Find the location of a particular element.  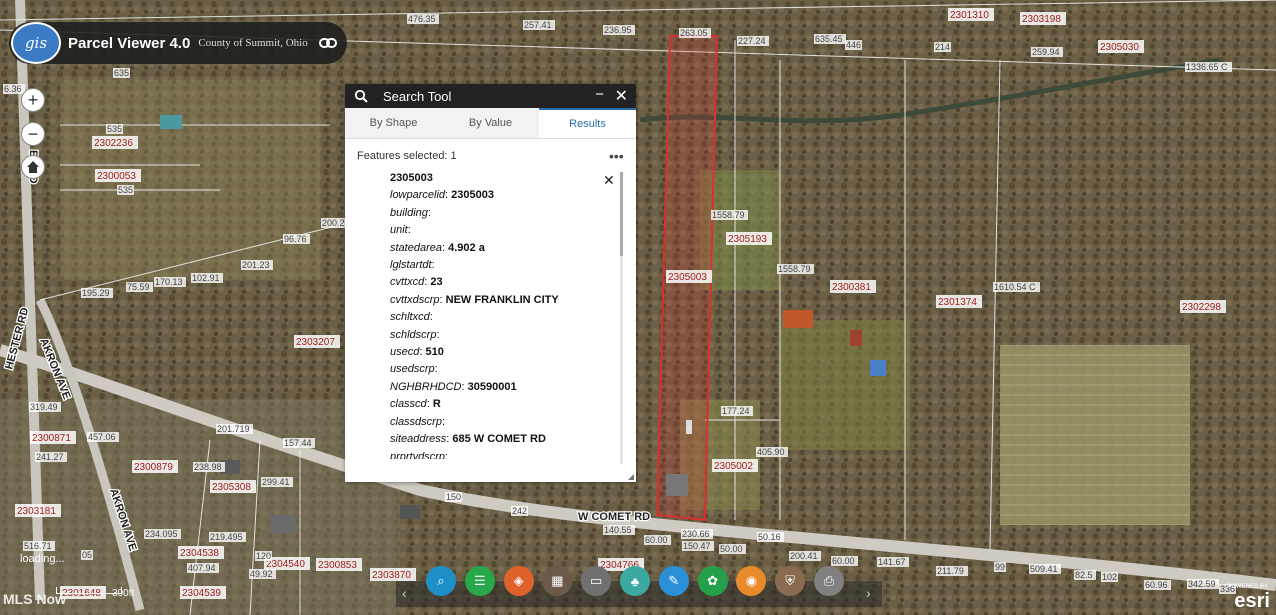

parcel-id-label: 2302298 is located at coordinates (1201, 307).